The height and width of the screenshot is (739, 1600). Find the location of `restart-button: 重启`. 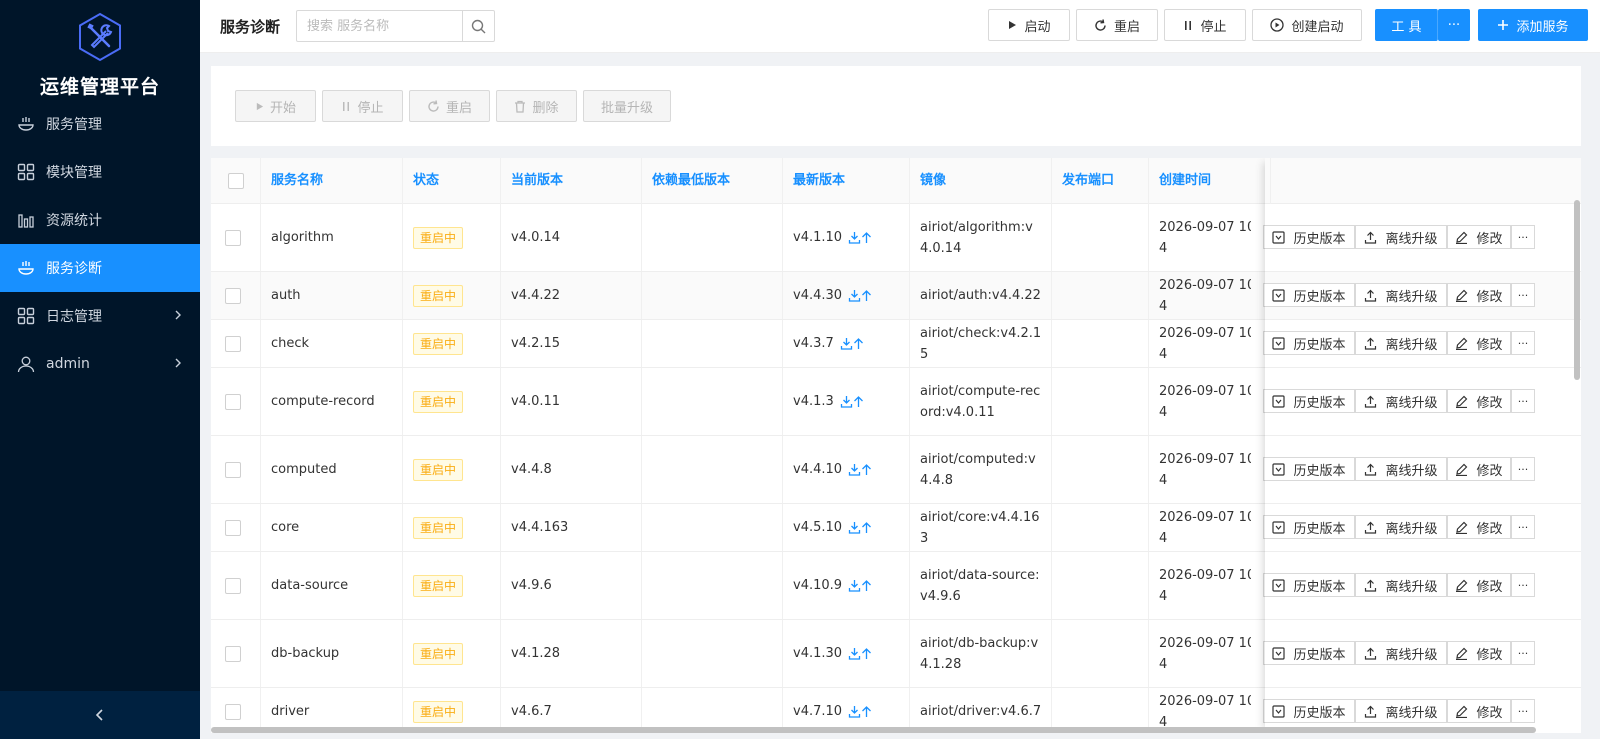

restart-button: 重启 is located at coordinates (1117, 25).